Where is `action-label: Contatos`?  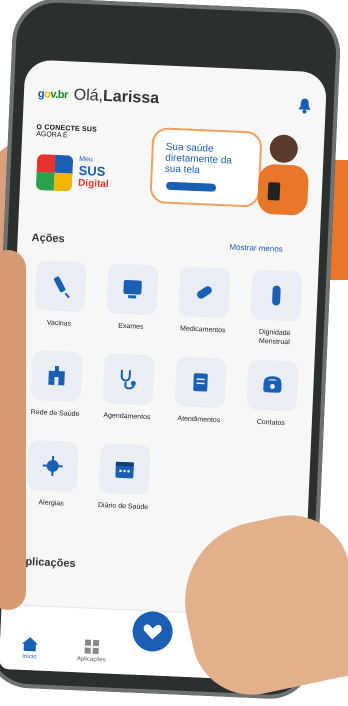 action-label: Contatos is located at coordinates (271, 423).